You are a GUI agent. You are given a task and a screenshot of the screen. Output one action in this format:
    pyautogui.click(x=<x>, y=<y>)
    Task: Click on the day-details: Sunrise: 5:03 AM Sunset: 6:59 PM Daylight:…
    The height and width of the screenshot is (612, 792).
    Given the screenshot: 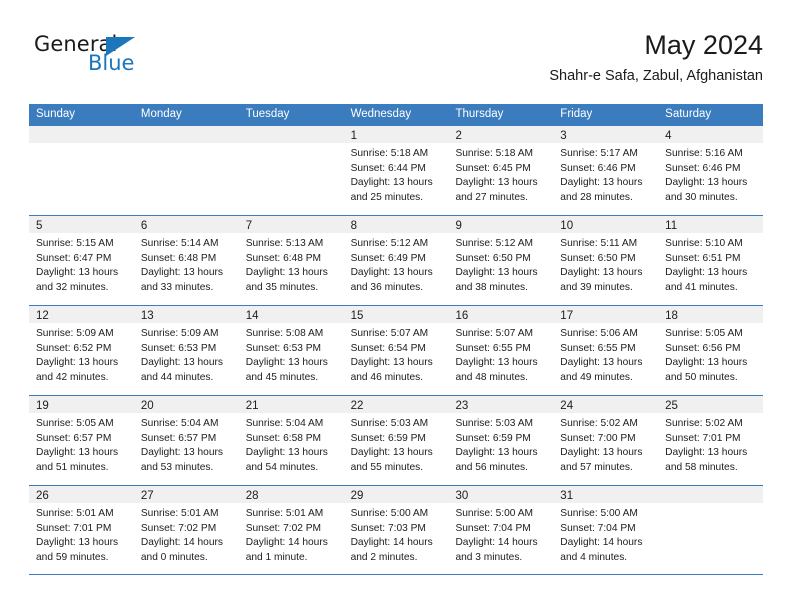 What is the action you would take?
    pyautogui.click(x=500, y=444)
    